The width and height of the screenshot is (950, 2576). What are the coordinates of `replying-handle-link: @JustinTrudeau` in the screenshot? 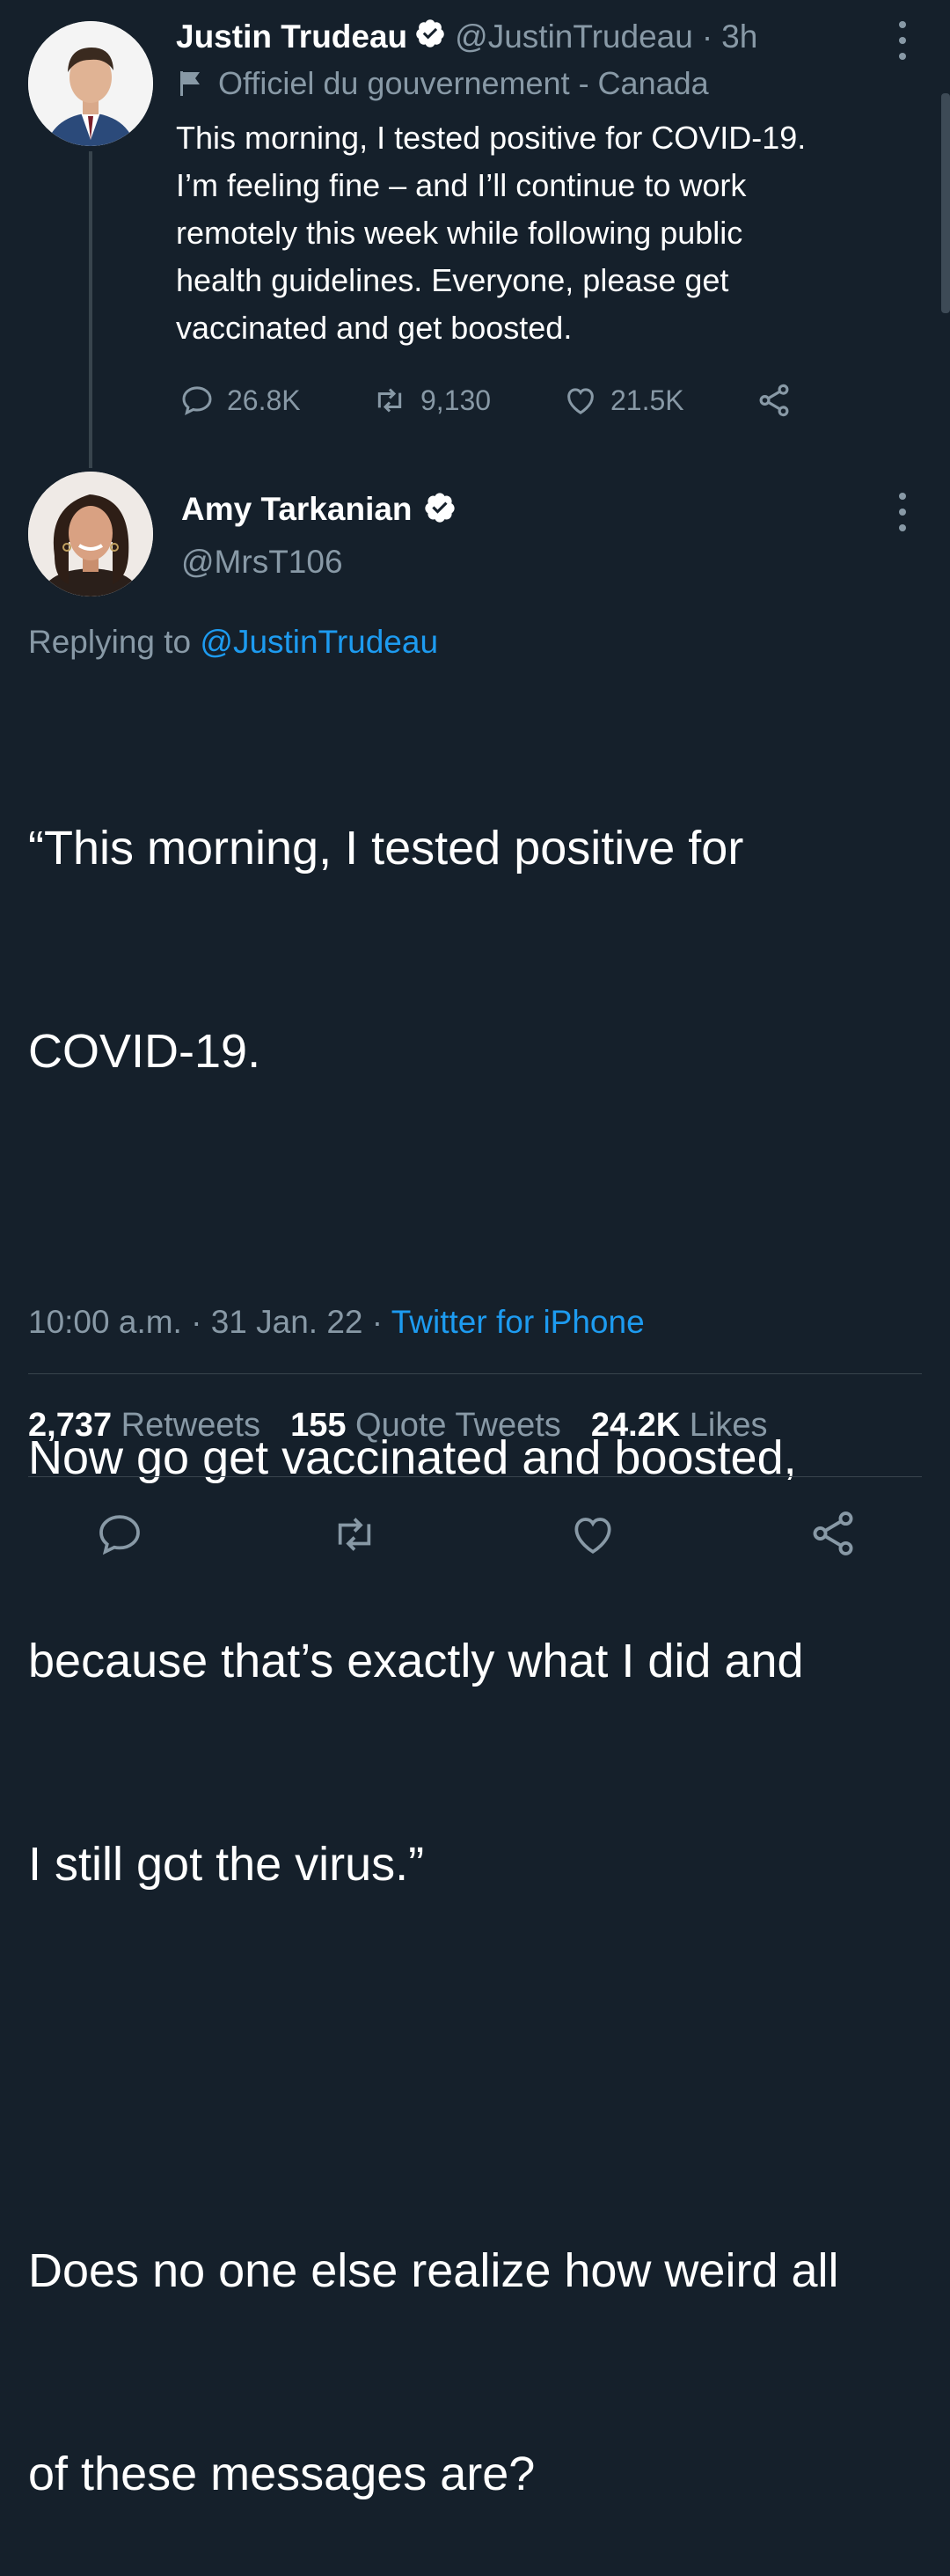 It's located at (319, 642).